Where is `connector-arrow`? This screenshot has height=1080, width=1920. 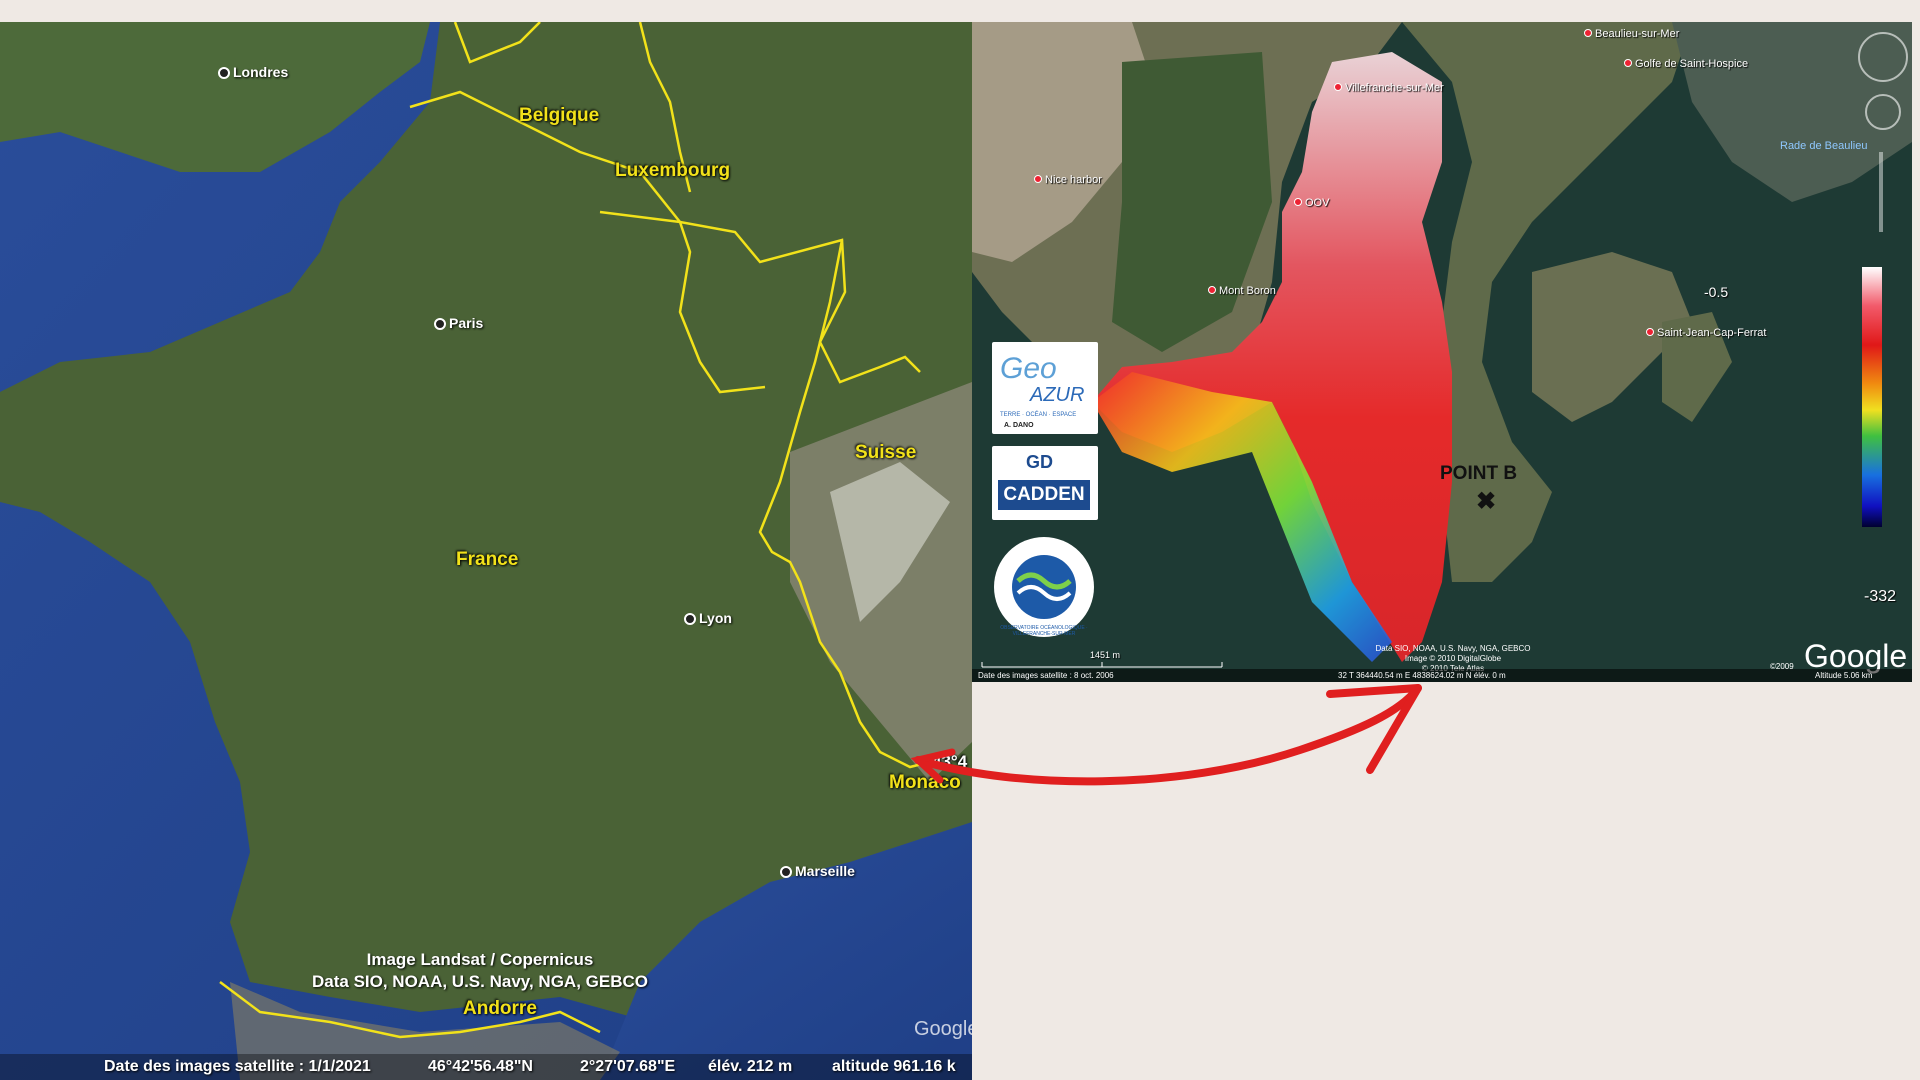 connector-arrow is located at coordinates (1166, 735).